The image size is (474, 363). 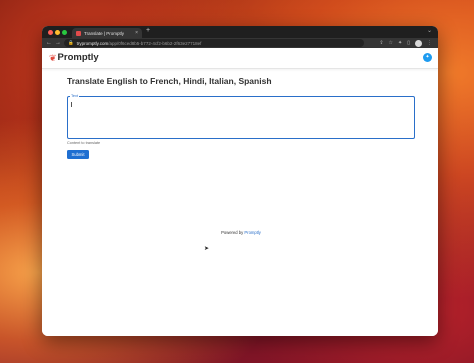 I want to click on promptly-link: Promptly, so click(x=252, y=232).